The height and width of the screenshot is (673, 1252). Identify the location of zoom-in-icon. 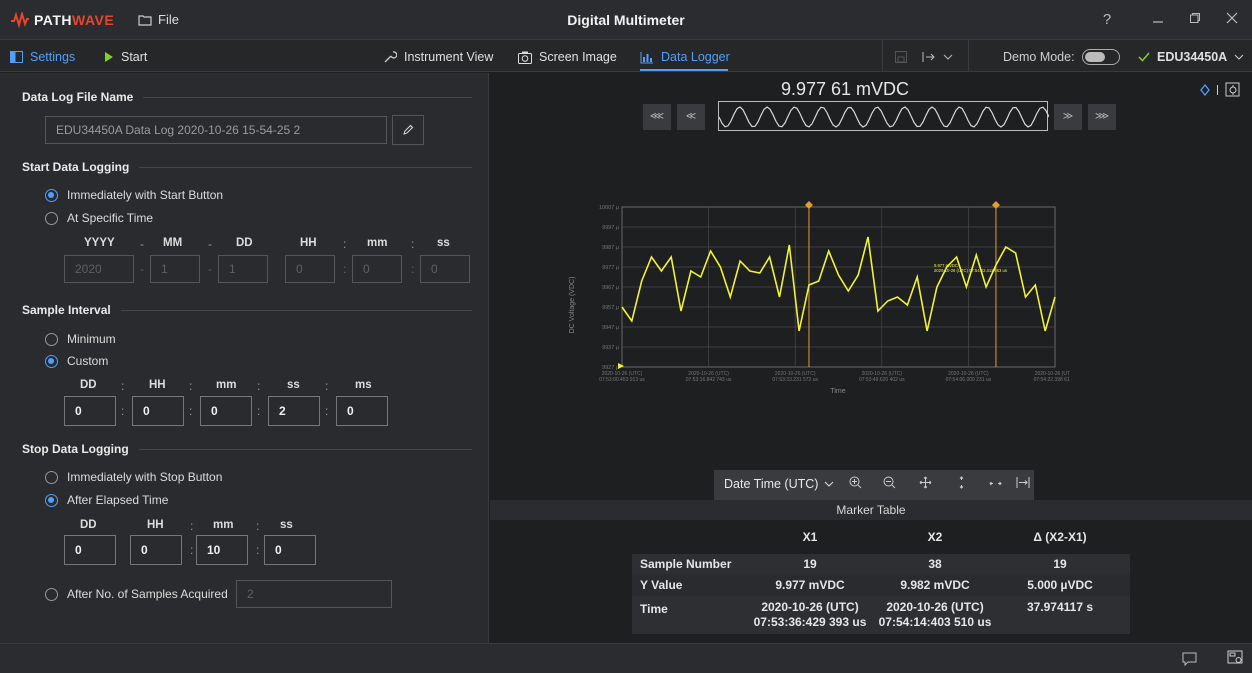
(855, 482).